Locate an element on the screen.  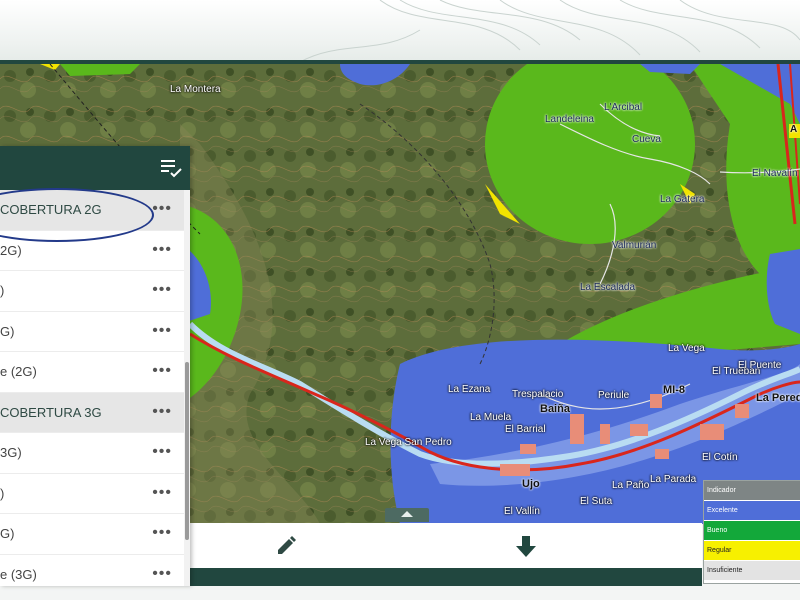
header-band is located at coordinates (400, 31).